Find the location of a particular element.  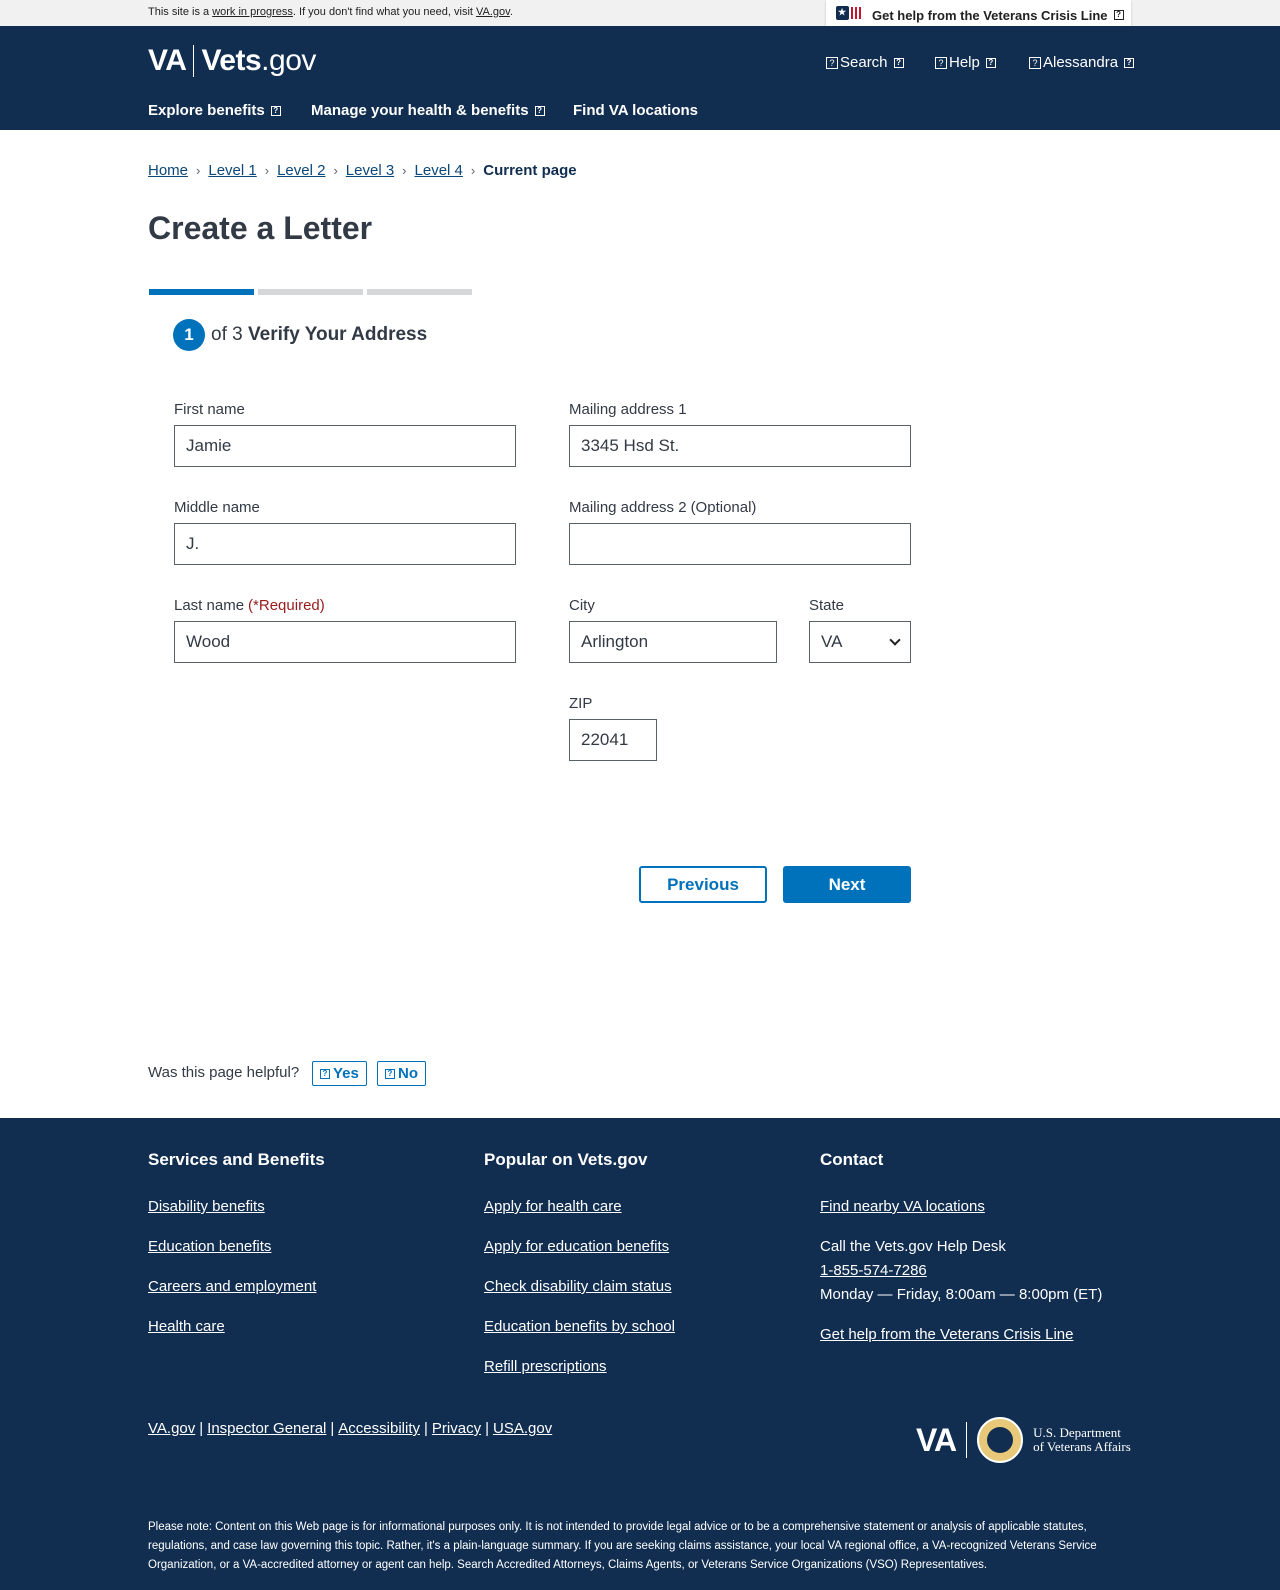

chevron-down-icon is located at coordinates (895, 640).